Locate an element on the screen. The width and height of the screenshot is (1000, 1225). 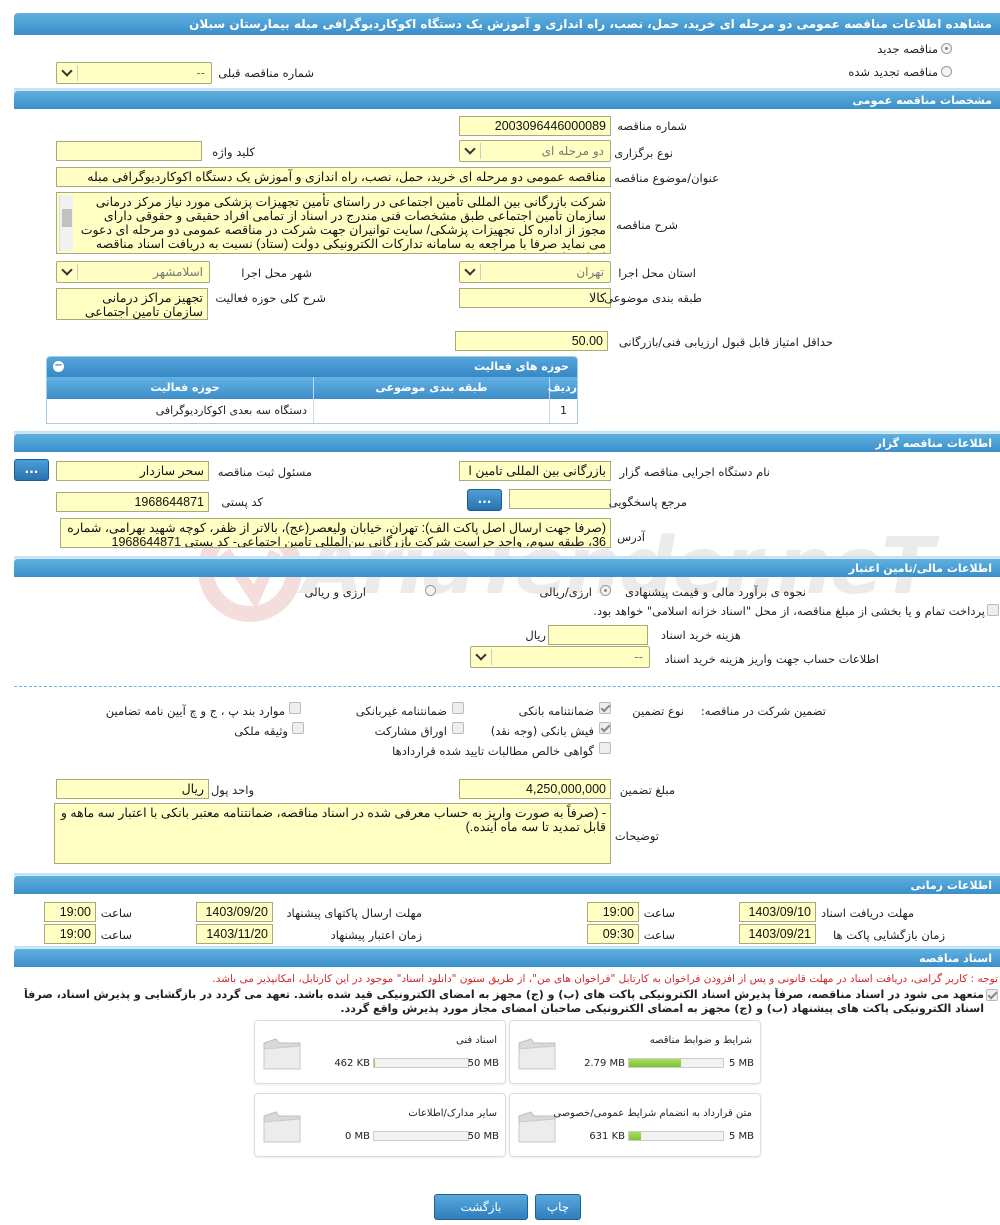
description-label: شرح مناقصه is located at coordinates (647, 225).